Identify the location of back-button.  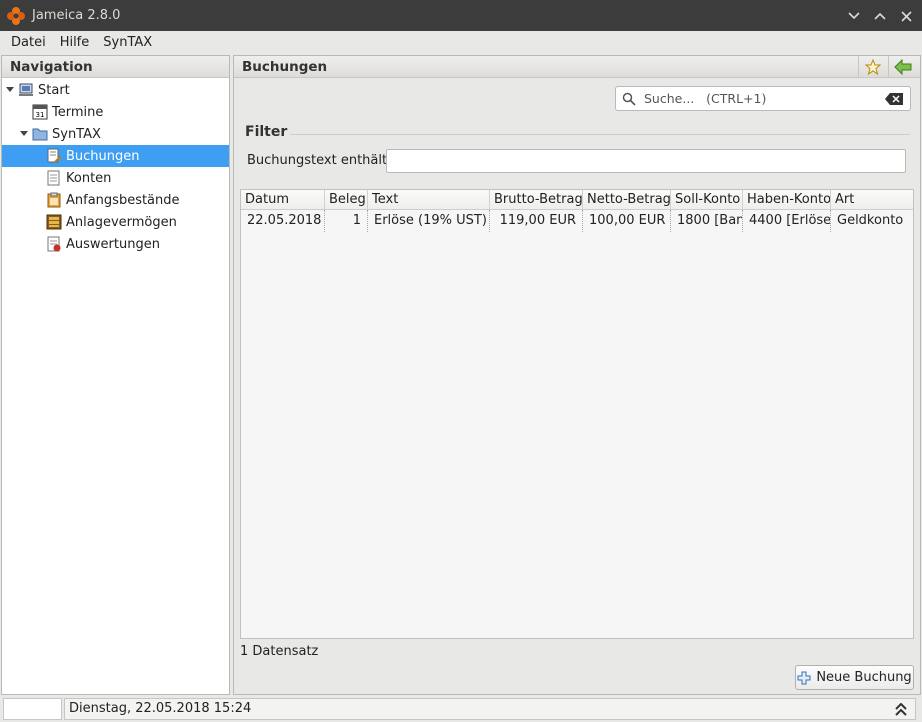
(902, 67).